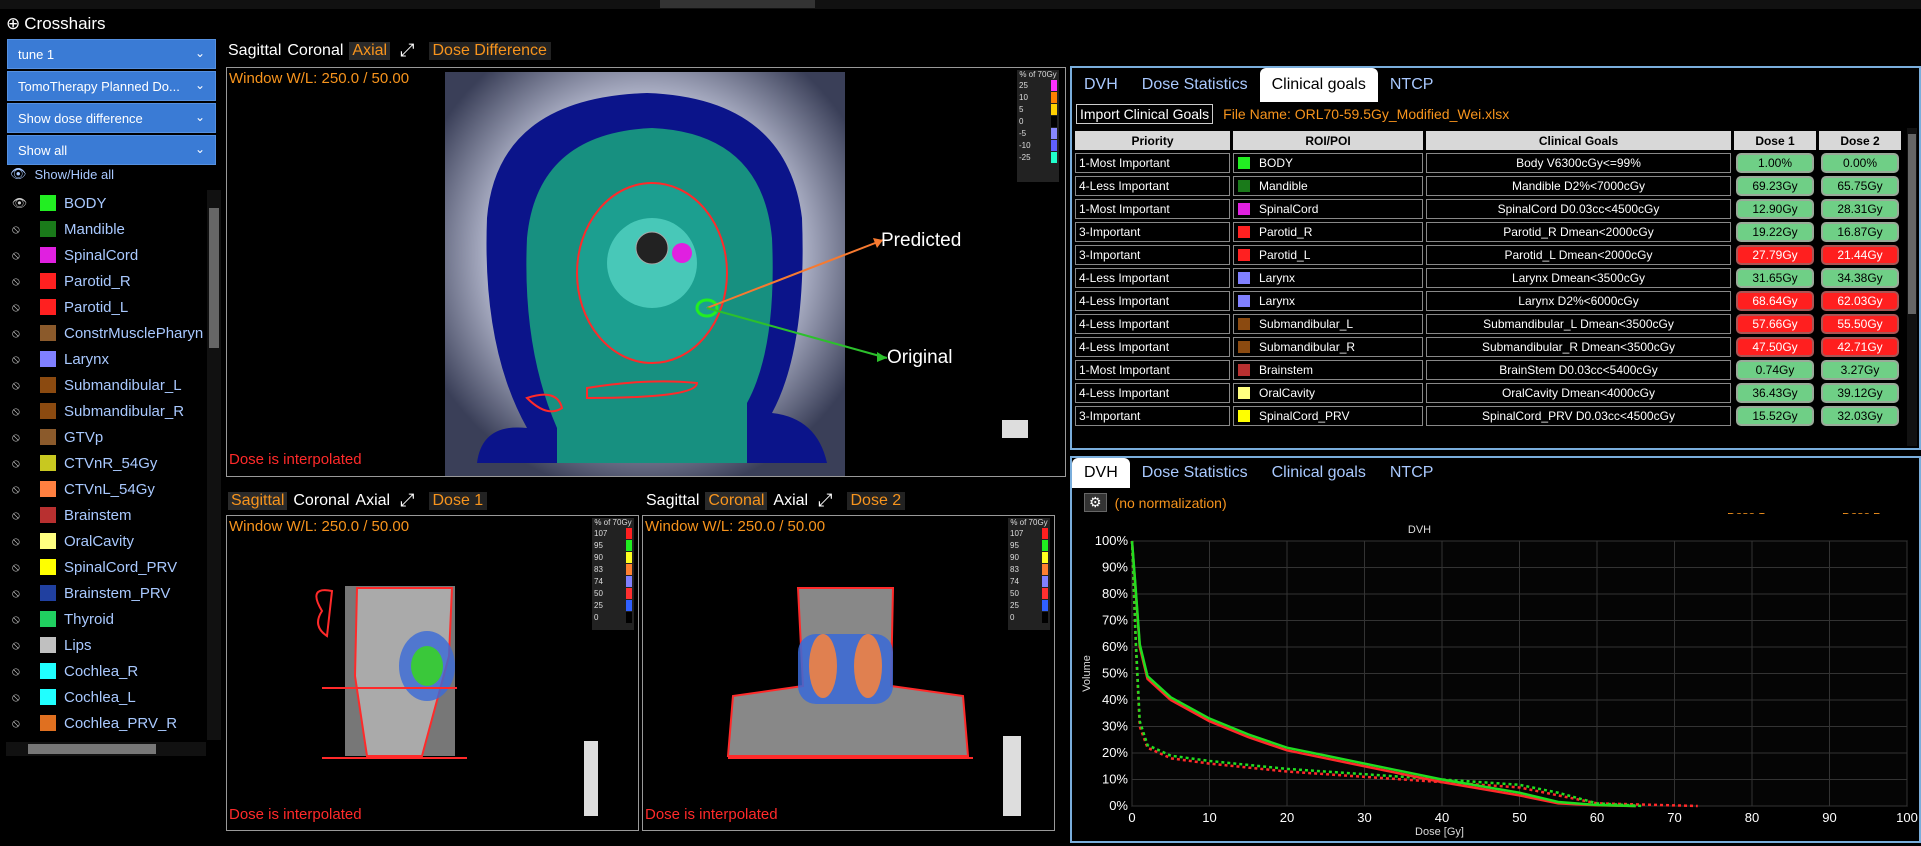 This screenshot has height=846, width=1921. What do you see at coordinates (67, 307) in the screenshot?
I see `roi-item: ⦸ Parotid_L` at bounding box center [67, 307].